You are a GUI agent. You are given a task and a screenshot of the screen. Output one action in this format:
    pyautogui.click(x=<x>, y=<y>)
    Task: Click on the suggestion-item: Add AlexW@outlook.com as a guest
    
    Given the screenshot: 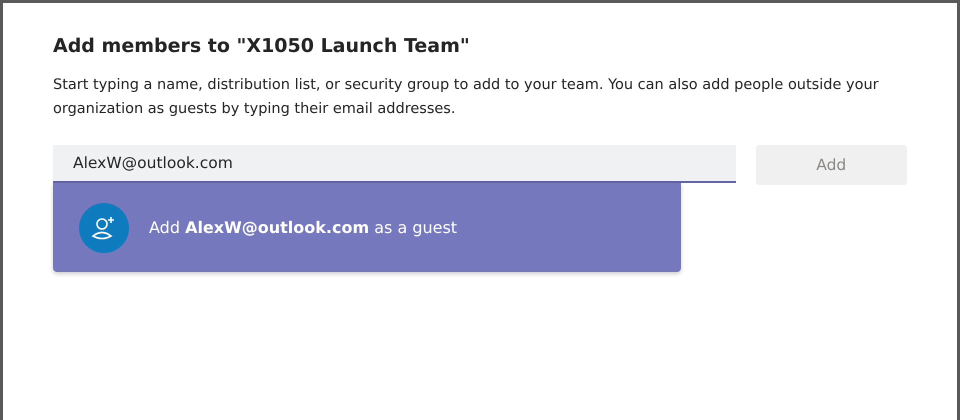 What is the action you would take?
    pyautogui.click(x=367, y=227)
    